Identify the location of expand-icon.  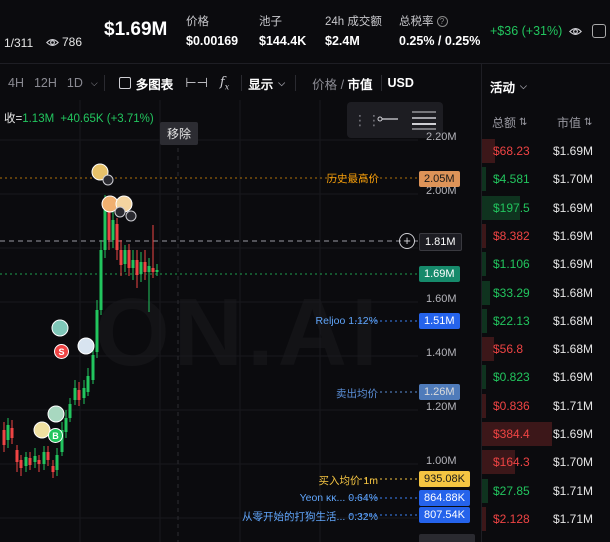
(599, 31).